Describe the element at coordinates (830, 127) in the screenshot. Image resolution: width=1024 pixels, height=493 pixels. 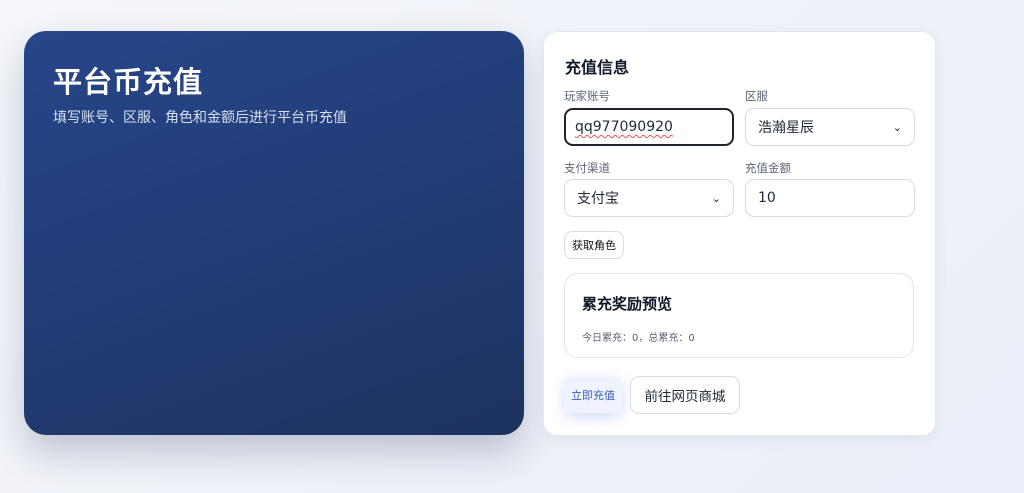
I see `server-select: 浩瀚星辰 ⌄` at that location.